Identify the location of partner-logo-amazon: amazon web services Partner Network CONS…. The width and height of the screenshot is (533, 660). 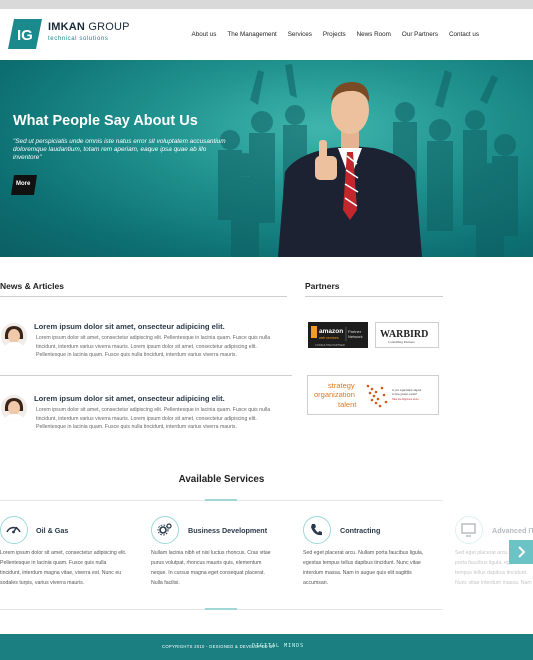
(338, 335).